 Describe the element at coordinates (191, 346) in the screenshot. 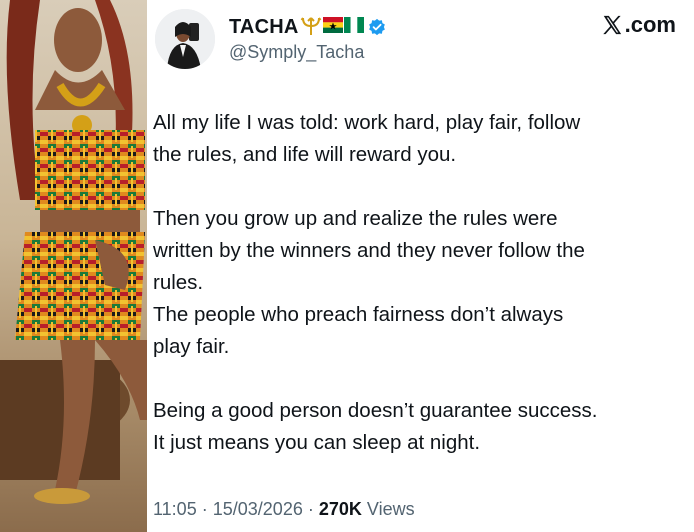

I see `tweet-line: play fair.` at that location.